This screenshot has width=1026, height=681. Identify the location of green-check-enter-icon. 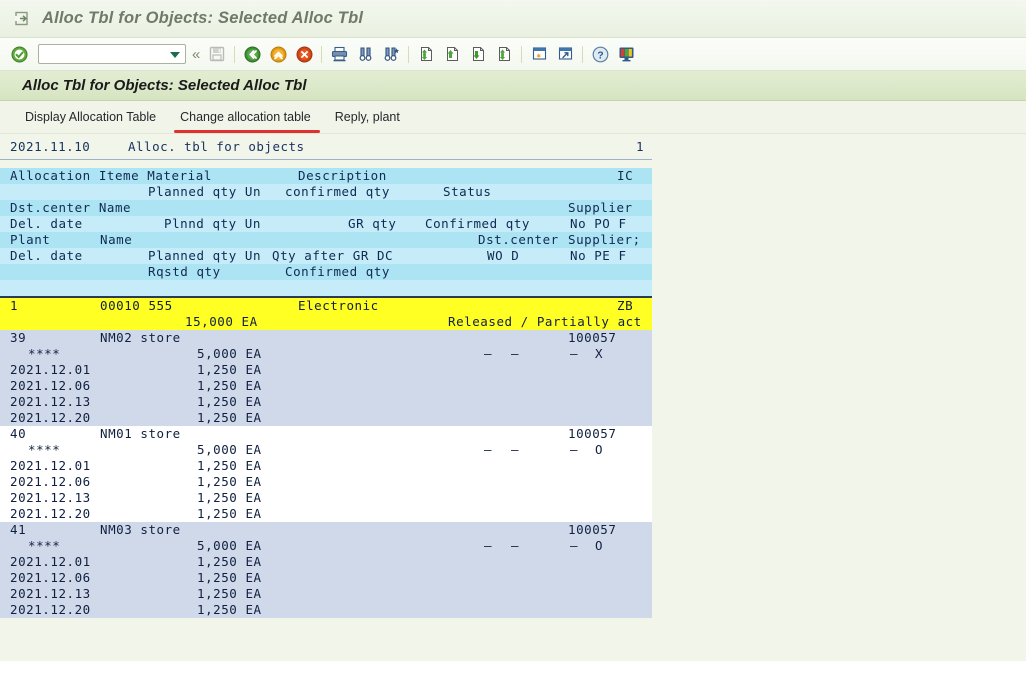
(19, 54).